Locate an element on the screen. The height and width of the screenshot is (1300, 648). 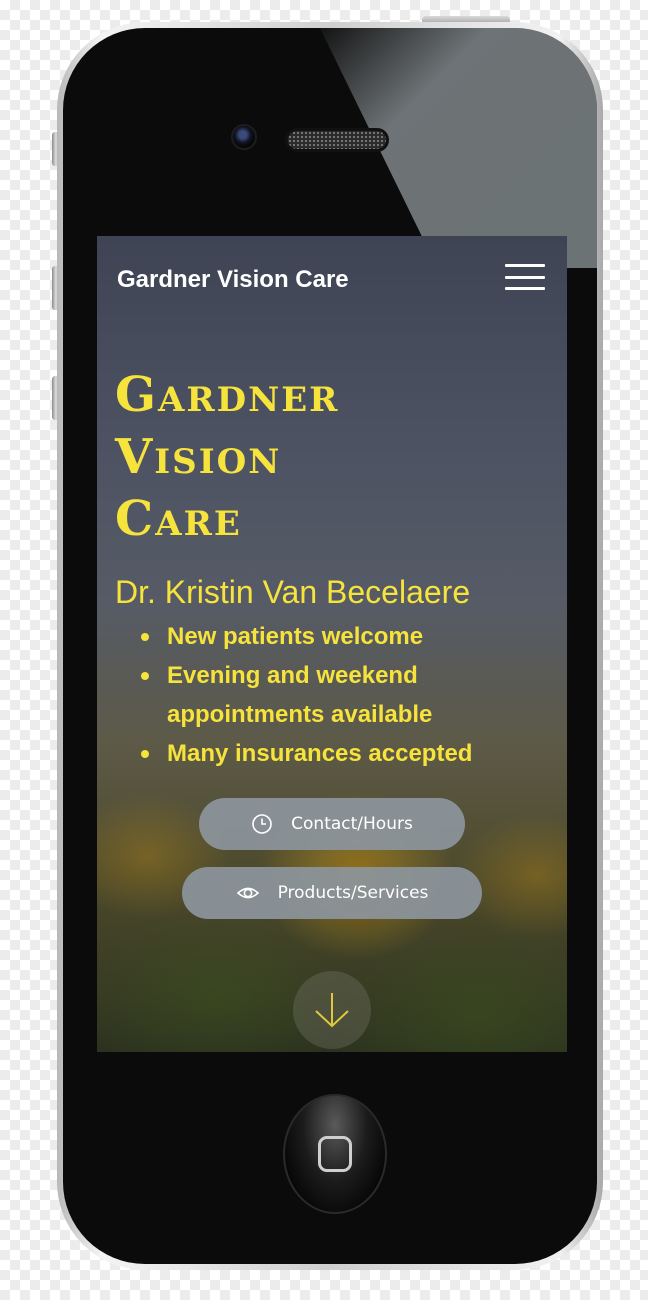
arrow-down-icon is located at coordinates (332, 1010).